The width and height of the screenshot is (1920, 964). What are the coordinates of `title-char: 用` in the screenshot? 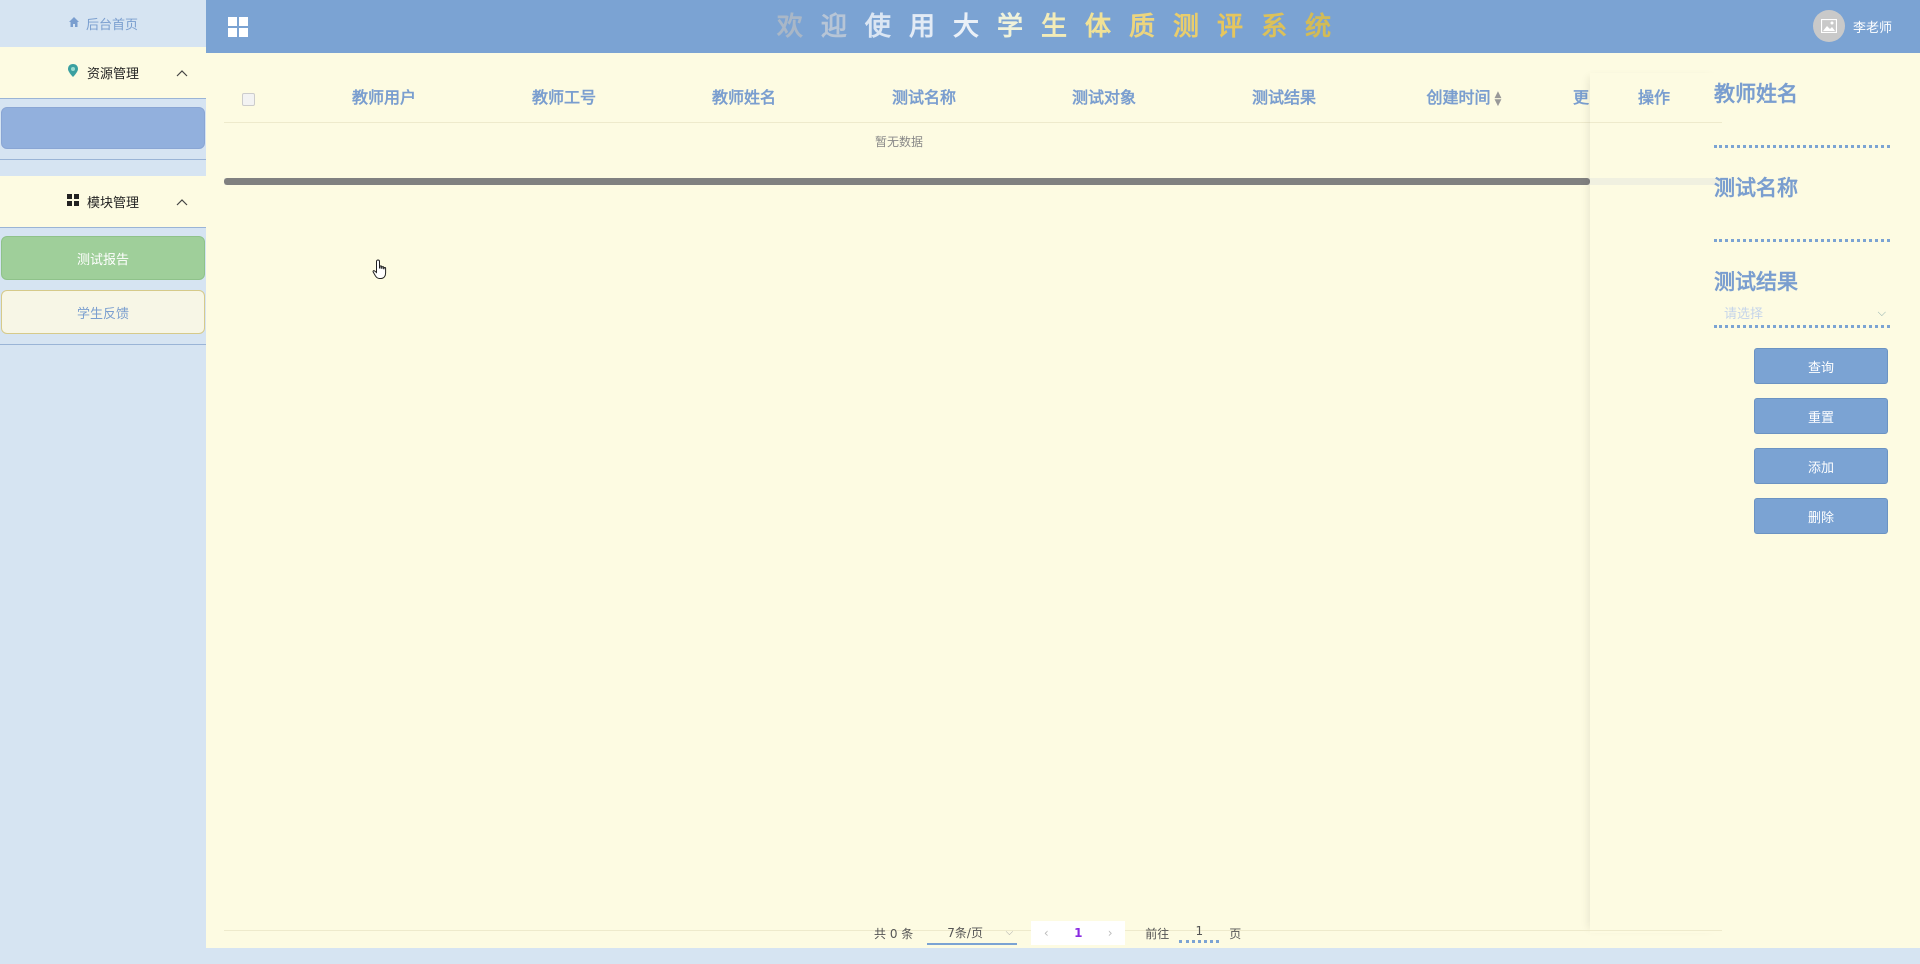 It's located at (930, 27).